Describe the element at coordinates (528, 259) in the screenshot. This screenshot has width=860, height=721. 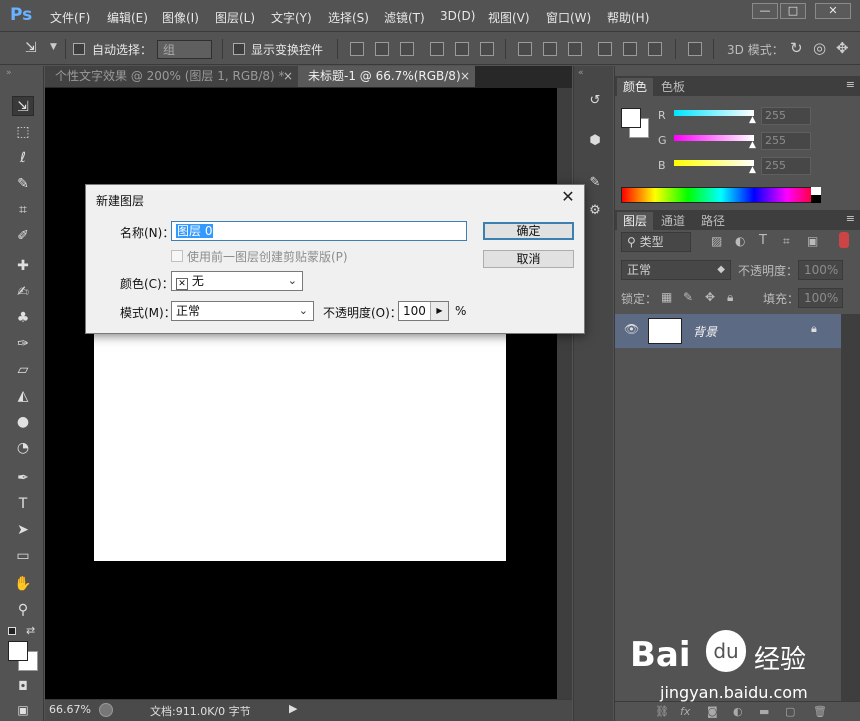
I see `cancel-button: 取消` at that location.